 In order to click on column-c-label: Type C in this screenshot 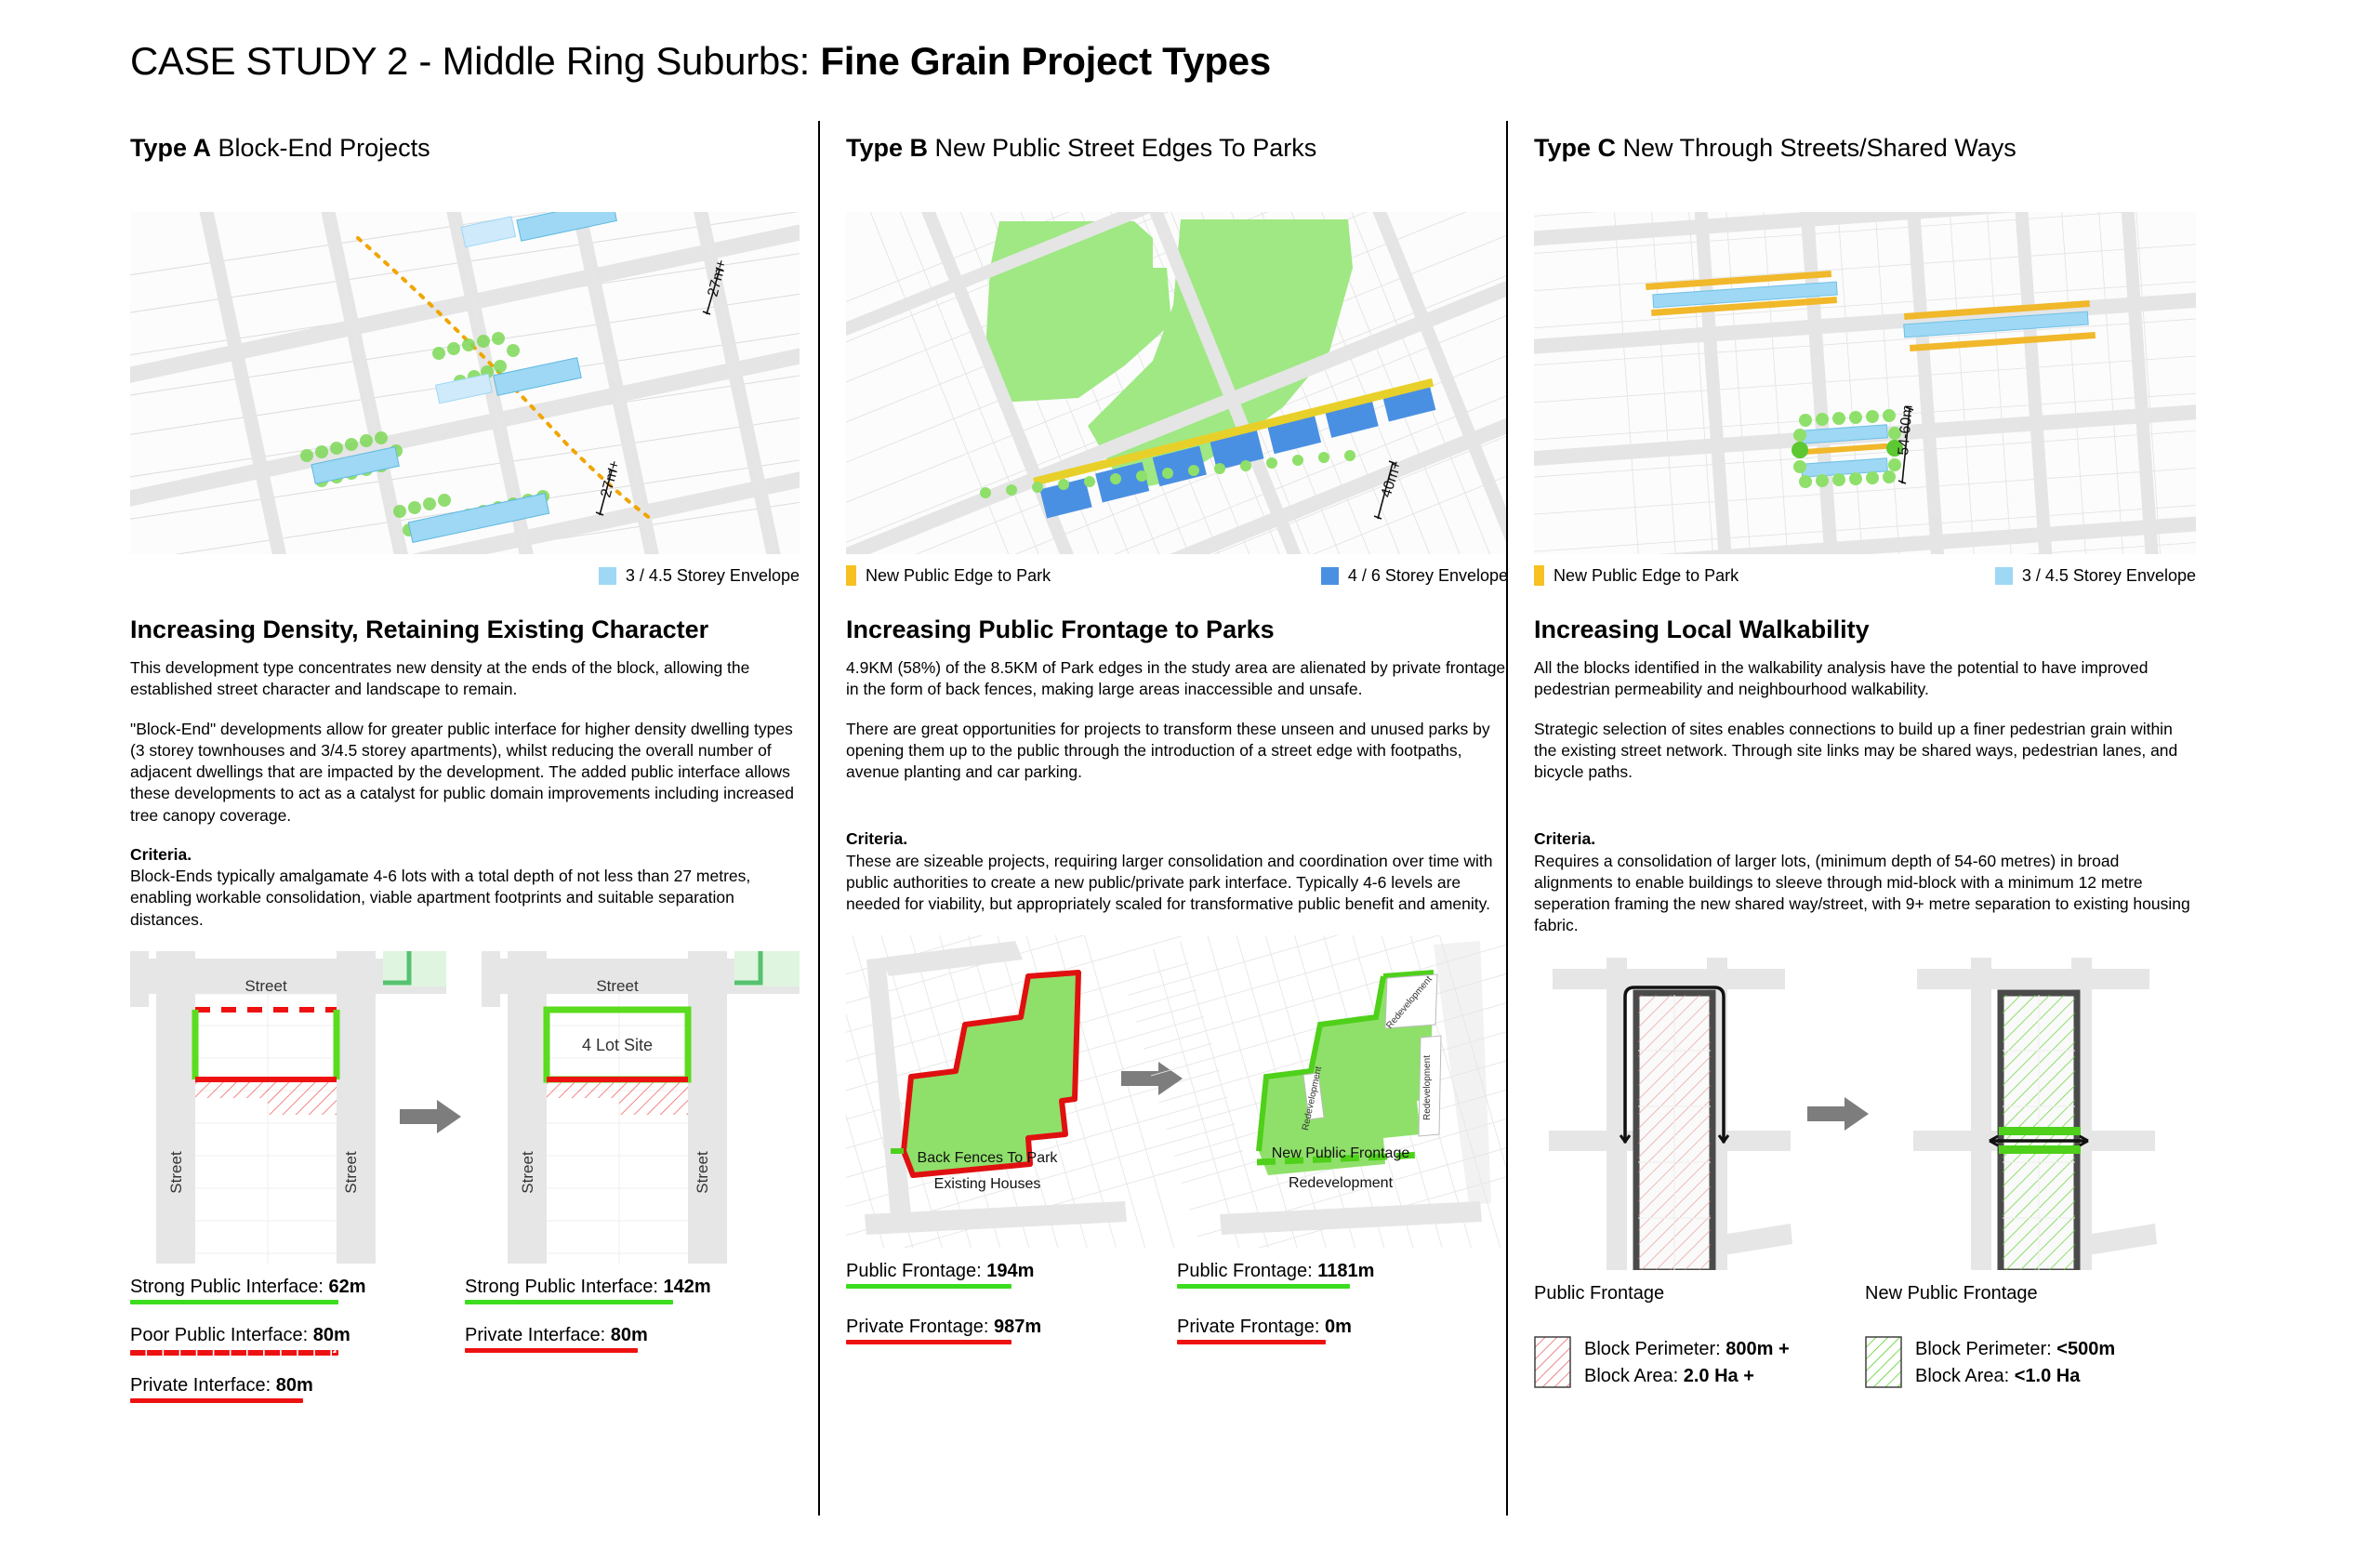, I will do `click(1575, 148)`.